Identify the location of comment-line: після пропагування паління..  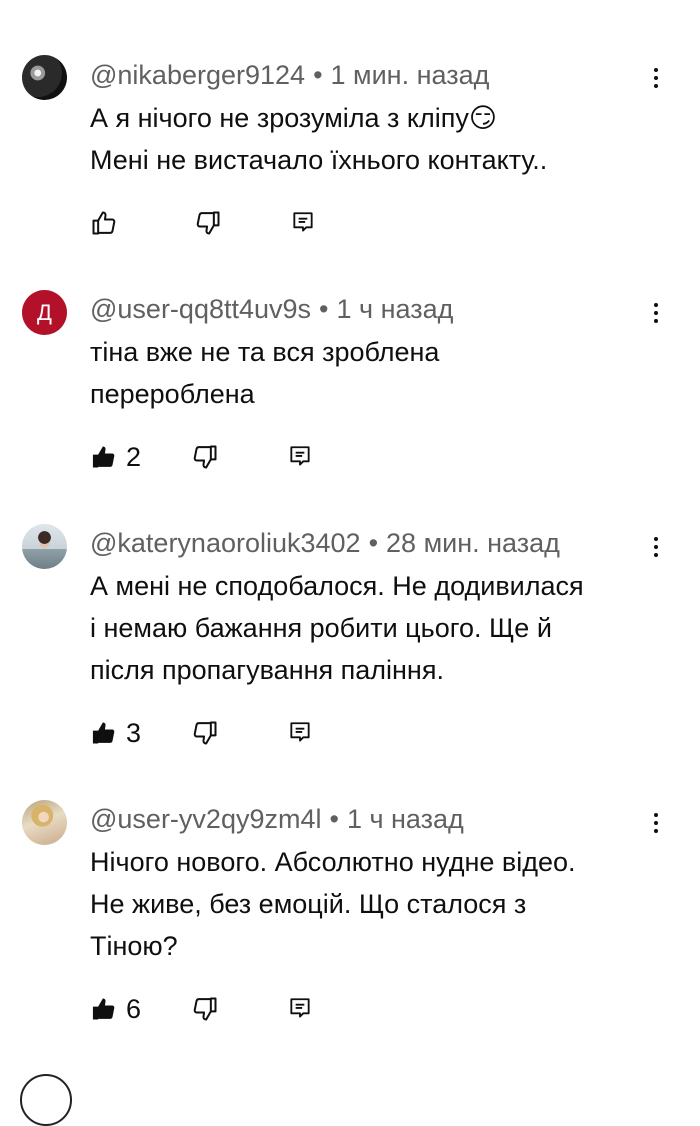
(267, 670).